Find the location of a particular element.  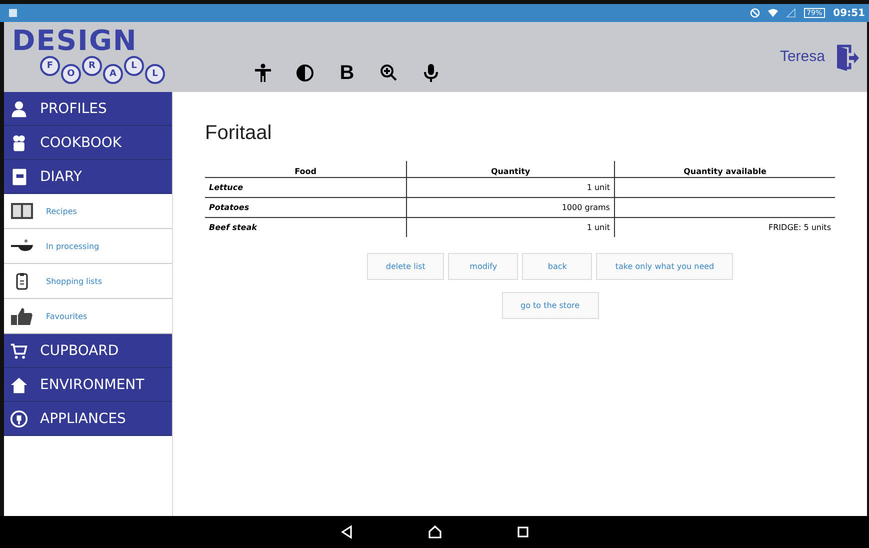

logo-letter: O is located at coordinates (71, 74).